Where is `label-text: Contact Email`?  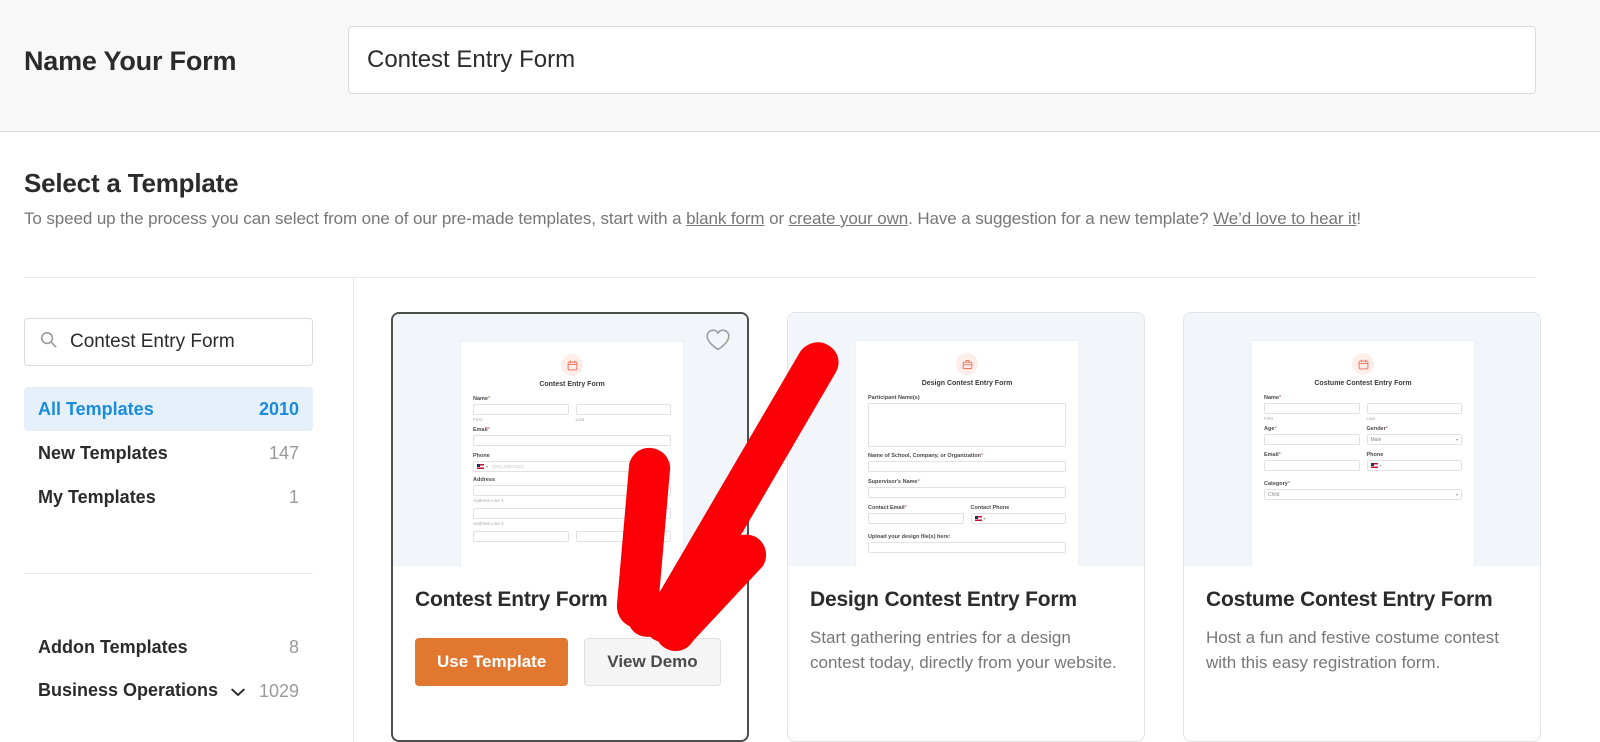
label-text: Contact Email is located at coordinates (886, 508).